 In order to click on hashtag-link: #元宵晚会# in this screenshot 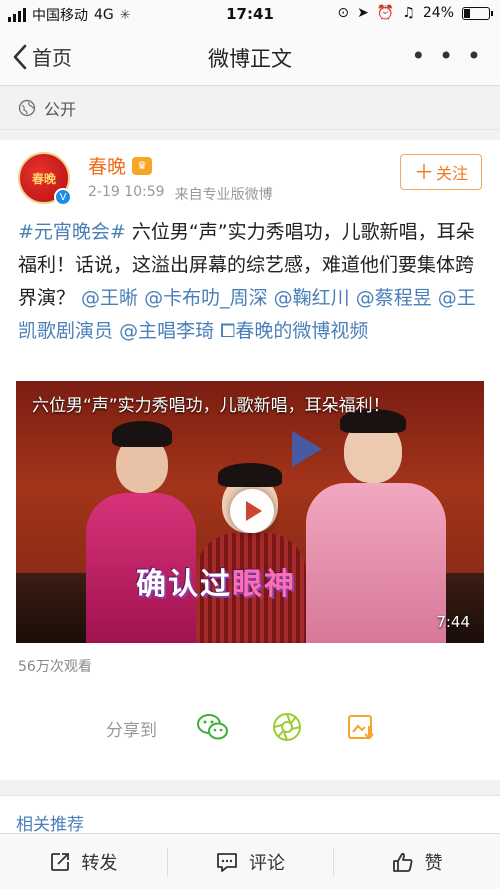, I will do `click(72, 232)`.